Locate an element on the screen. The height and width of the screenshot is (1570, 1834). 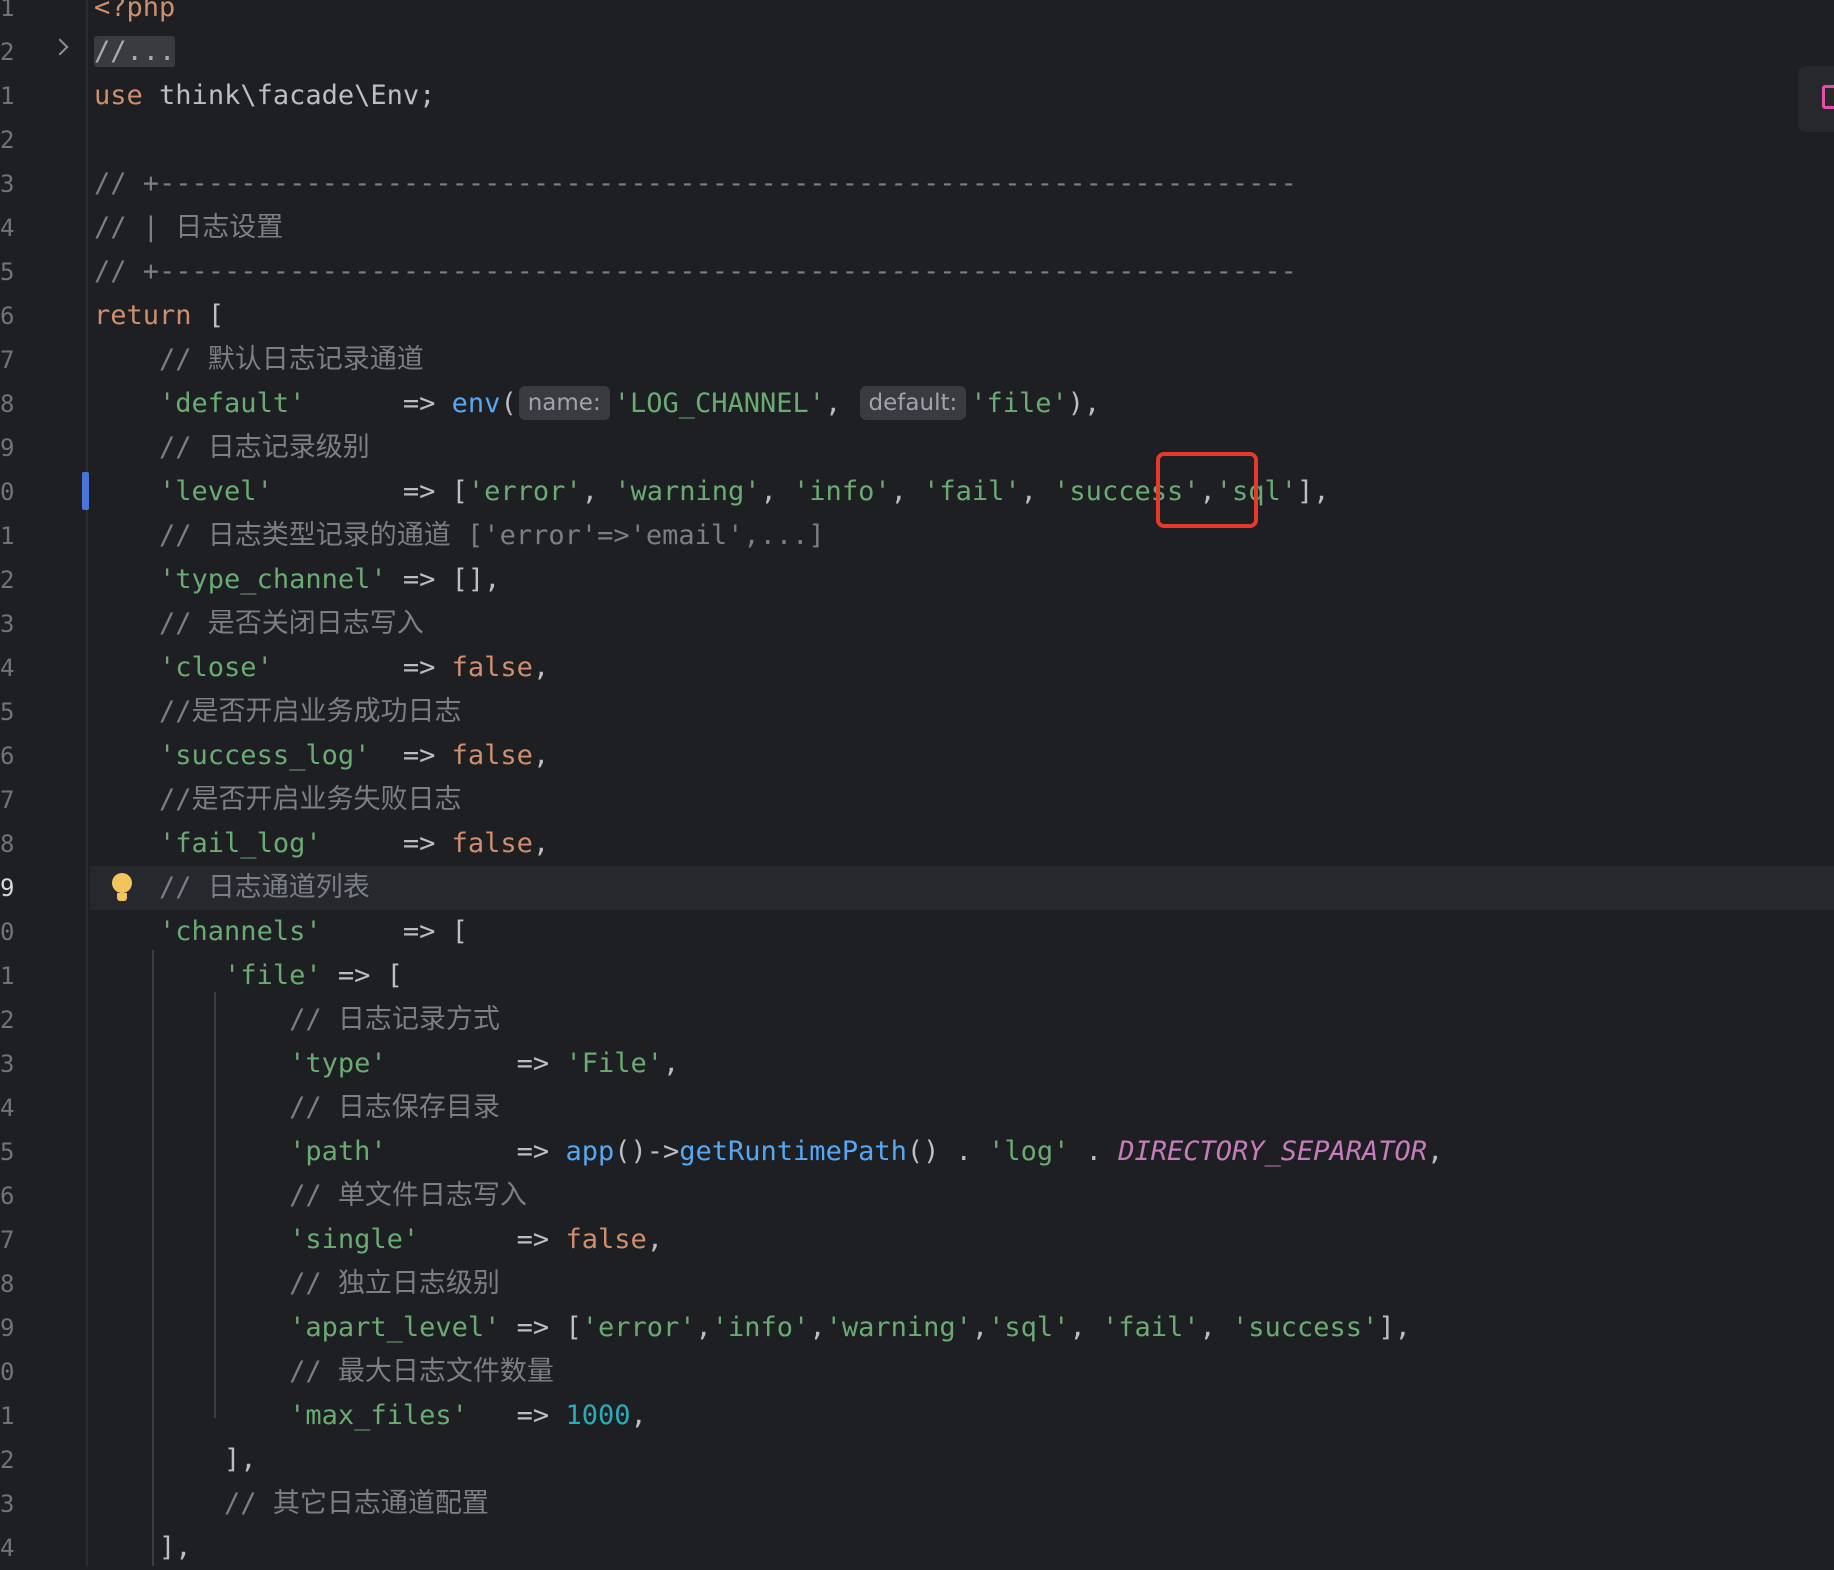
code-line: return [ is located at coordinates (964, 316).